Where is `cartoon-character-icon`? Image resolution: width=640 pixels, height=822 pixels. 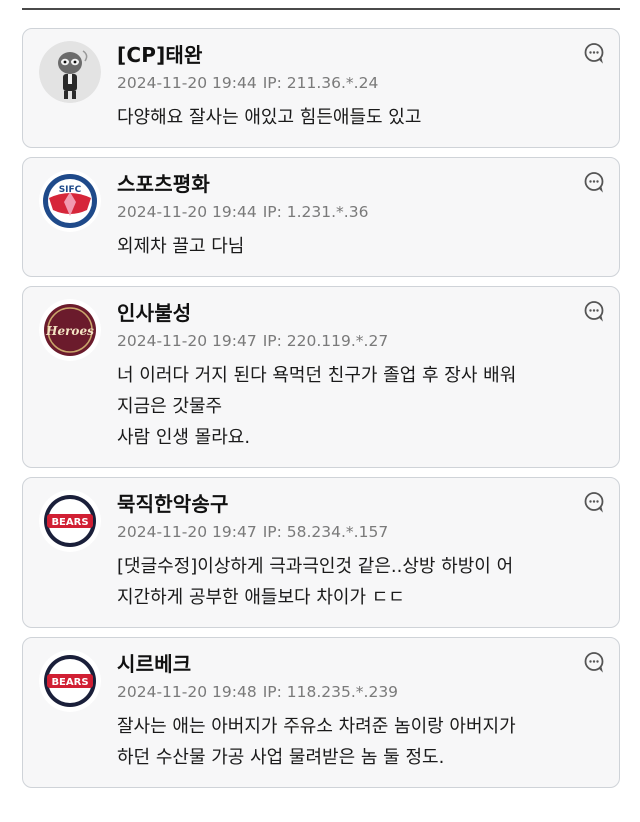
cartoon-character-icon is located at coordinates (70, 72).